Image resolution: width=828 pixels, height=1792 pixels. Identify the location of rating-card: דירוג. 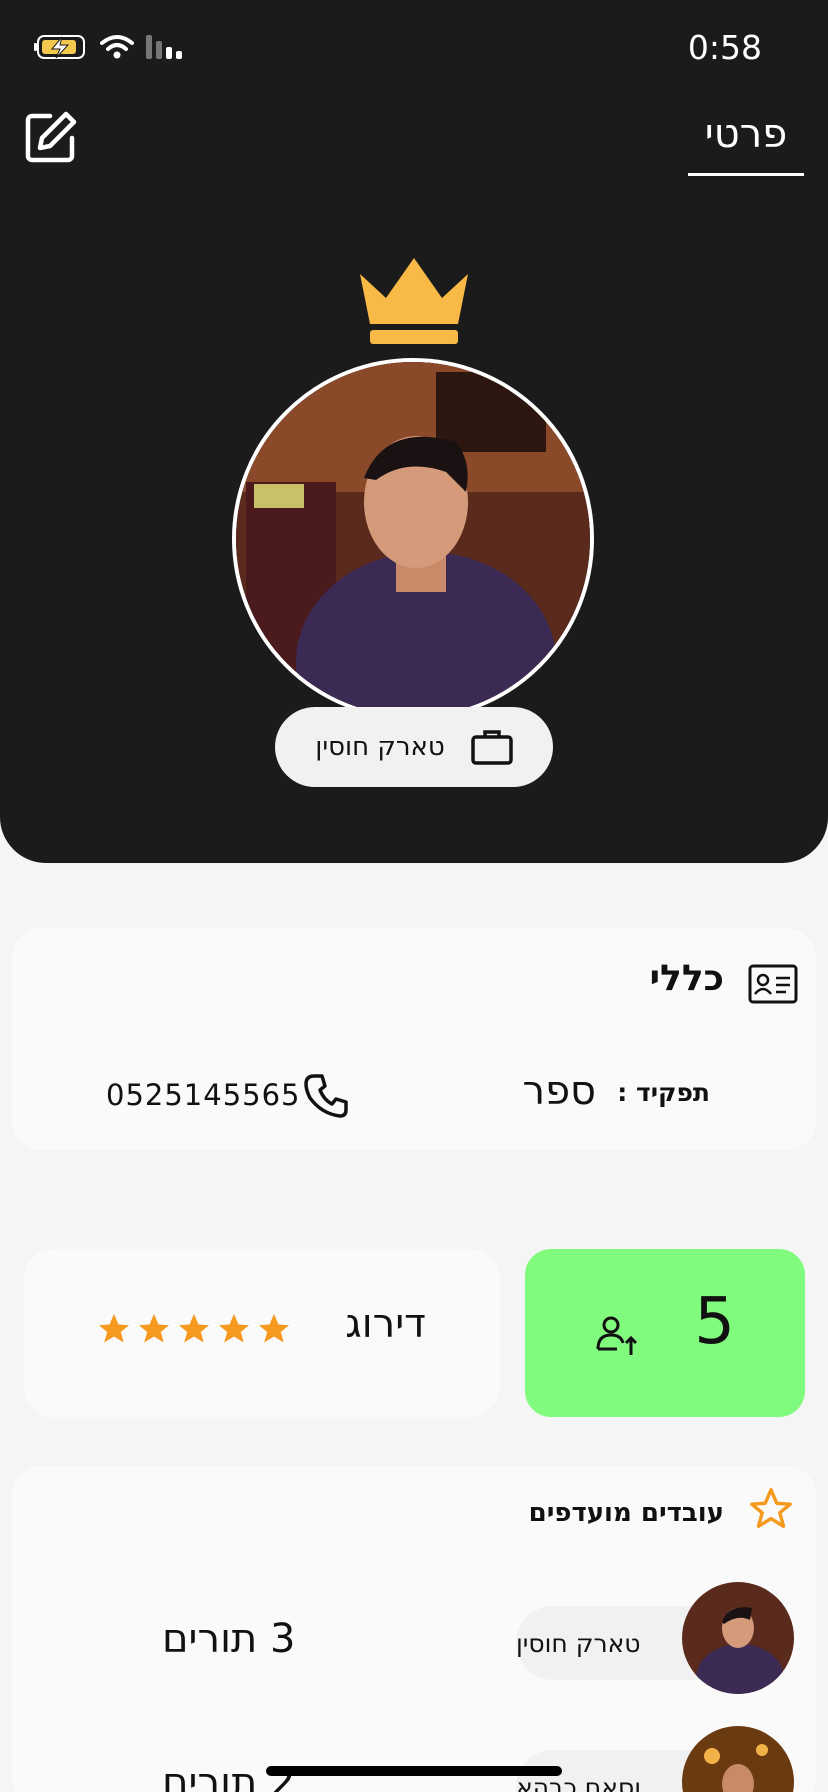
(262, 1333).